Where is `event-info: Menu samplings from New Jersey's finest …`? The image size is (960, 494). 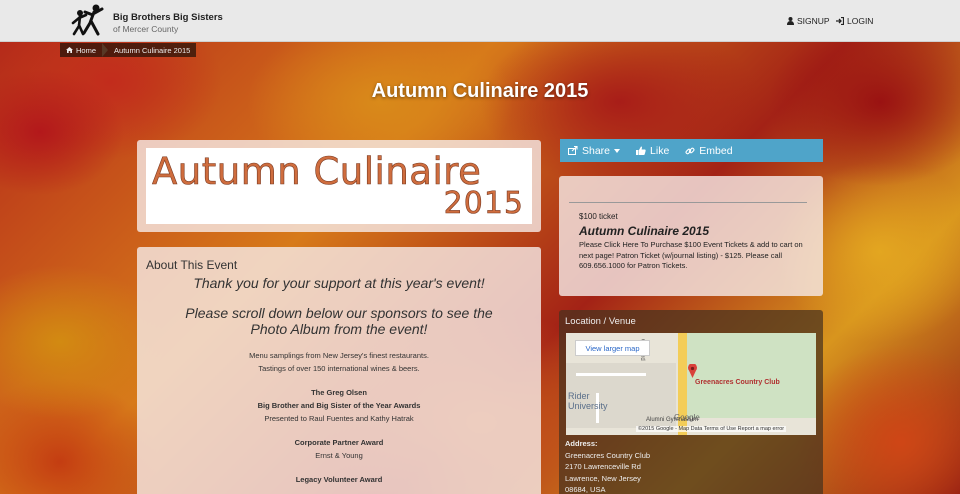
event-info: Menu samplings from New Jersey's finest … is located at coordinates (339, 362).